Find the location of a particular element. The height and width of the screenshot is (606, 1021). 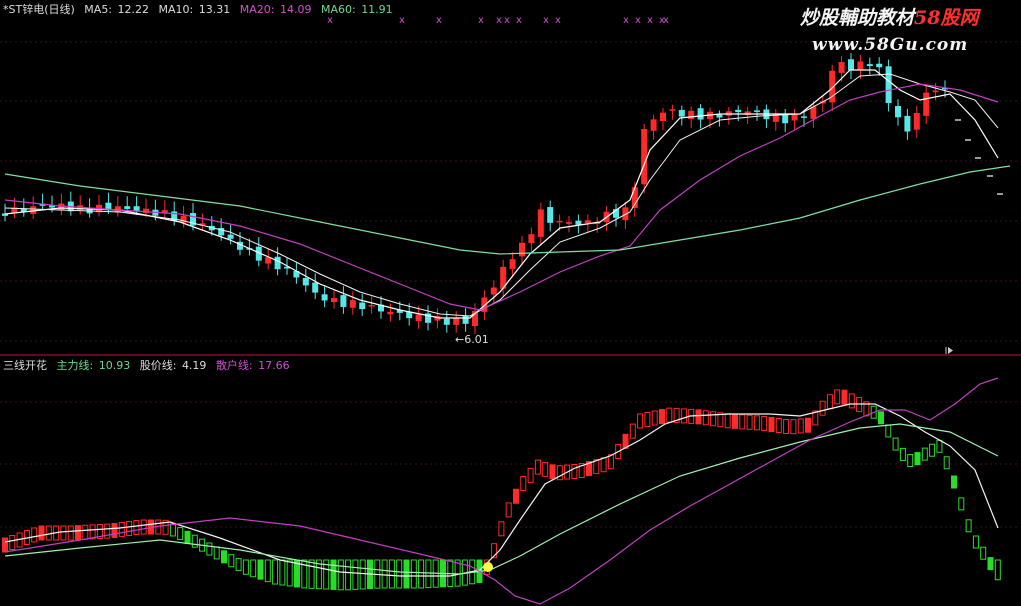

svg-text: www.58Gu.com is located at coordinates (890, 45).